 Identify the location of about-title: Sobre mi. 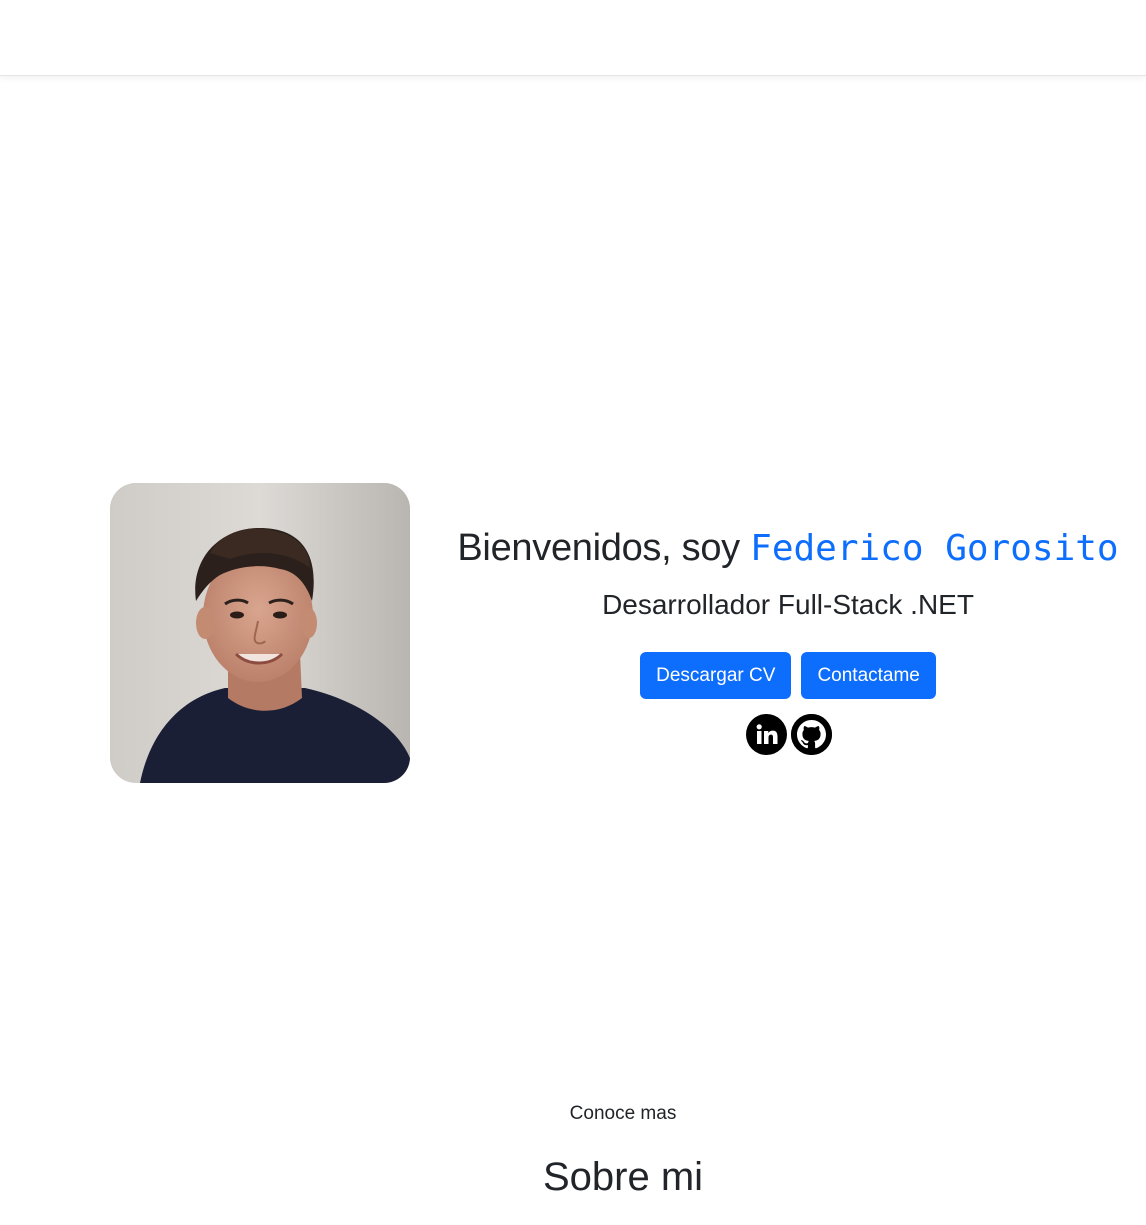
(623, 1177).